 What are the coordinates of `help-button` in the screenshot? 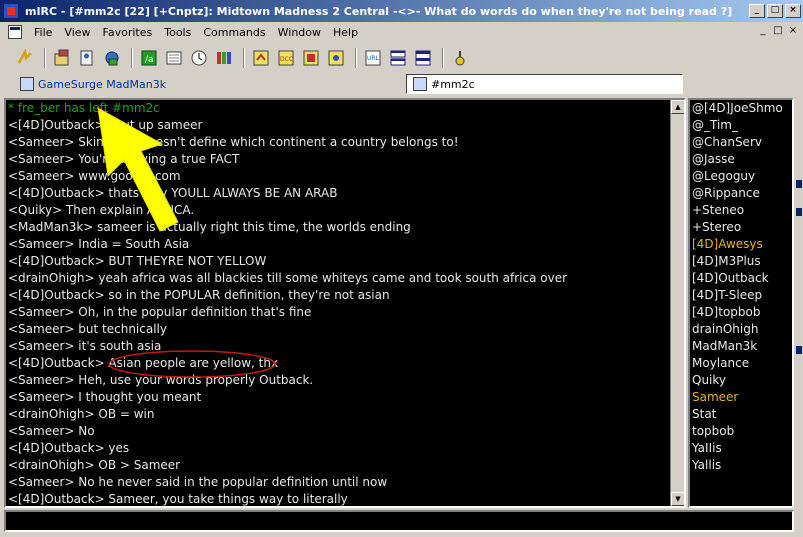 It's located at (460, 58).